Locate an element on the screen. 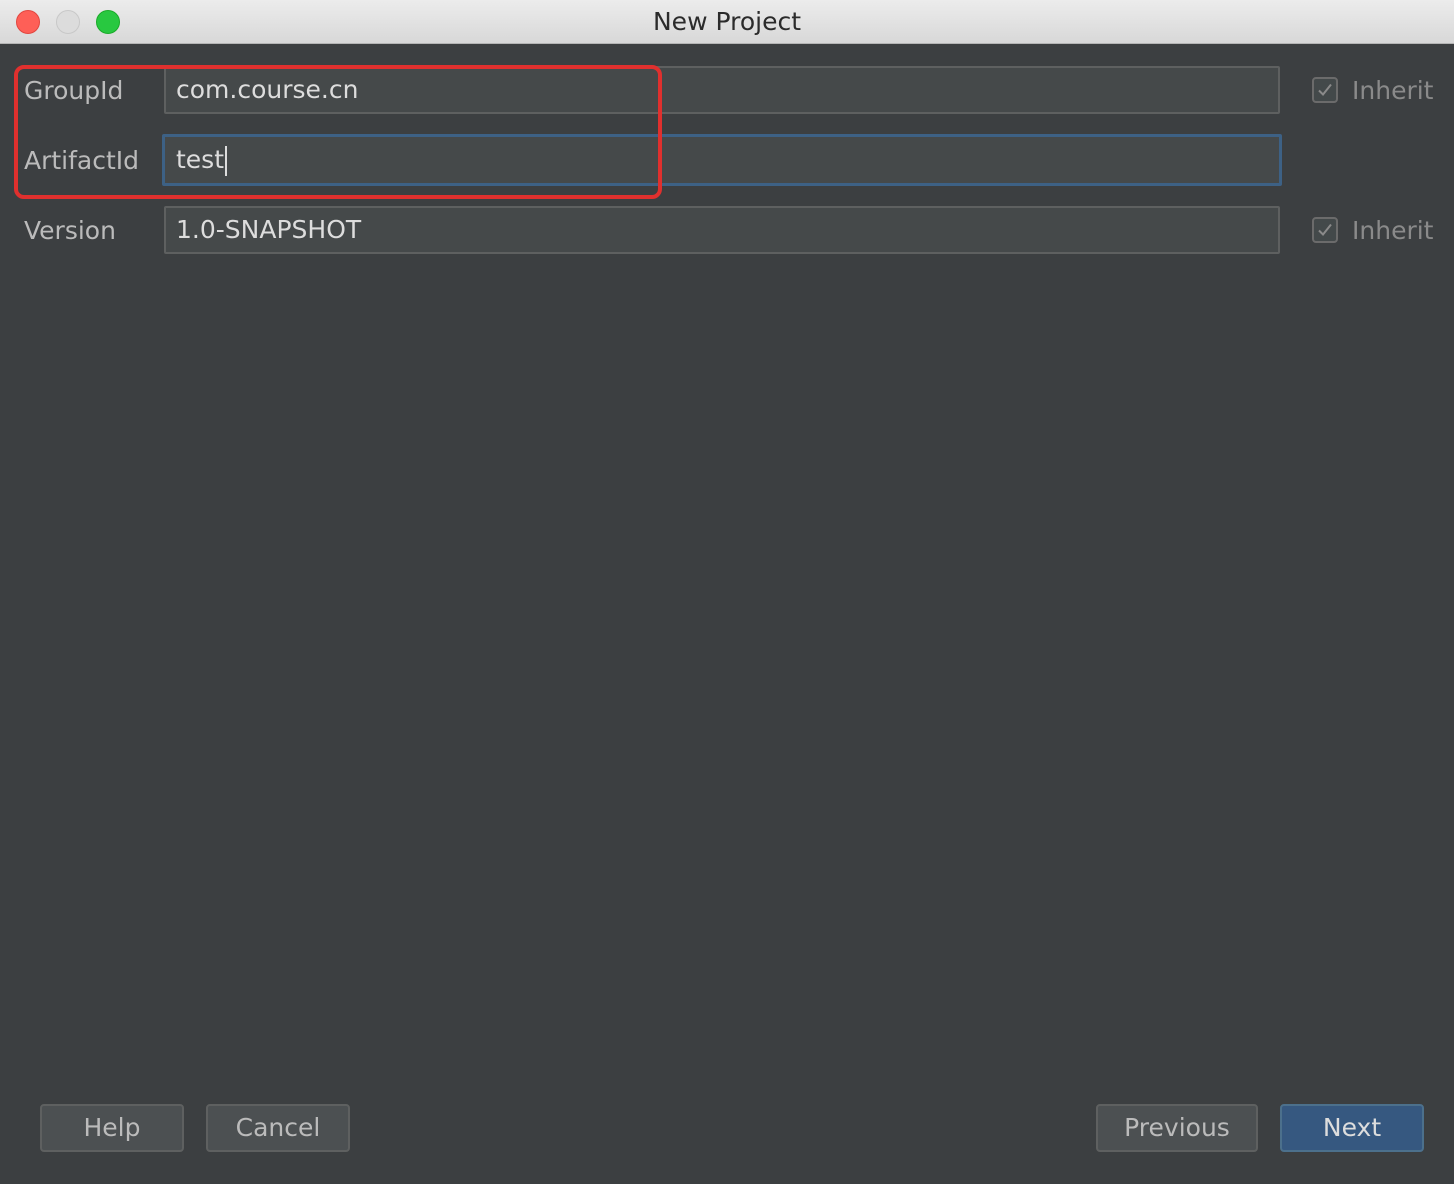 The image size is (1454, 1184). version-inherit-option: Inherit is located at coordinates (1372, 230).